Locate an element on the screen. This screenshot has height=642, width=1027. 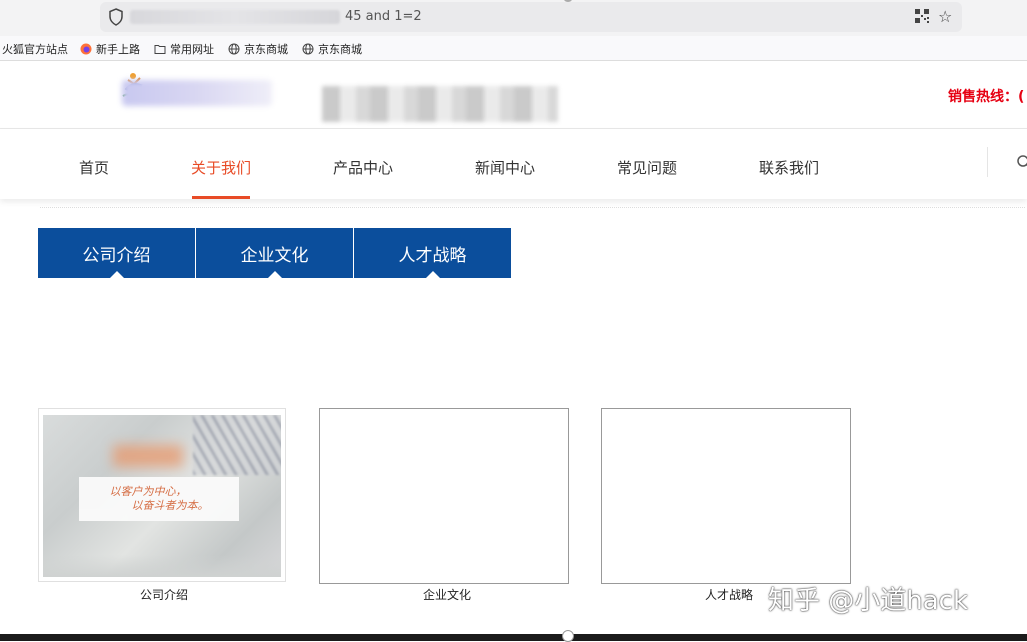
scroll-indicator is located at coordinates (568, 636).